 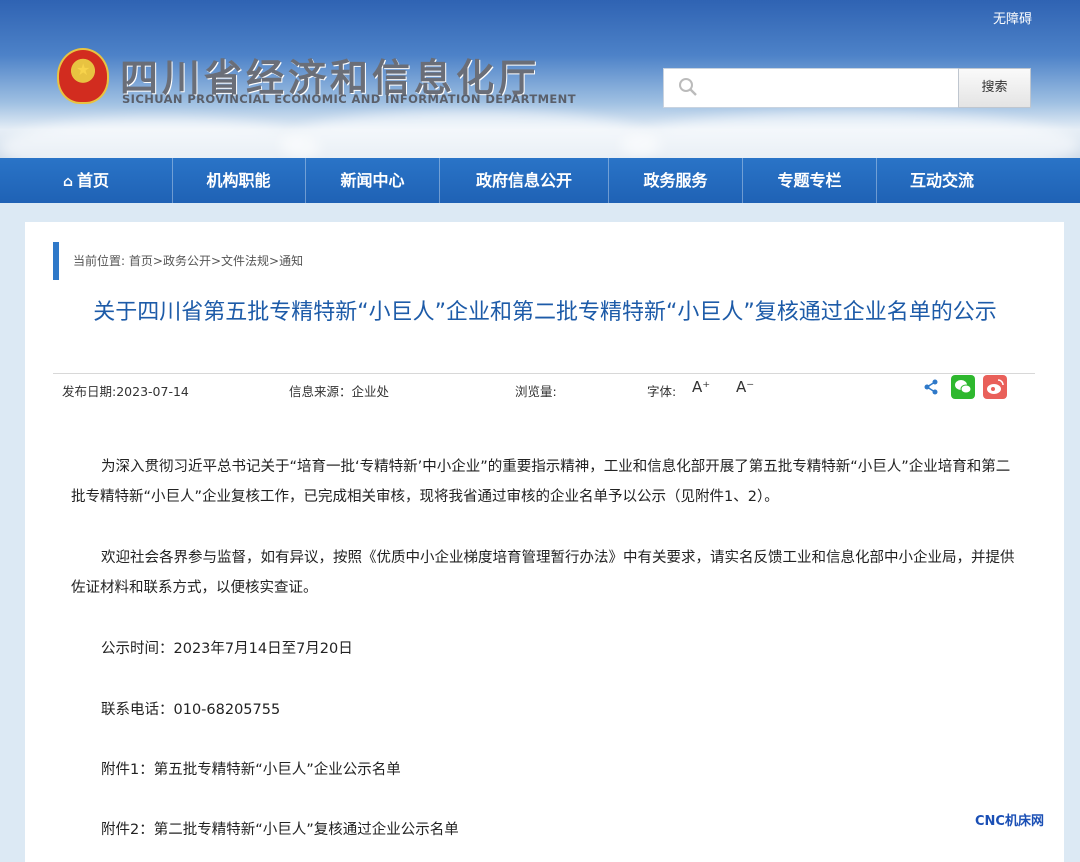 I want to click on nav-item-services: 政务服务, so click(x=676, y=180).